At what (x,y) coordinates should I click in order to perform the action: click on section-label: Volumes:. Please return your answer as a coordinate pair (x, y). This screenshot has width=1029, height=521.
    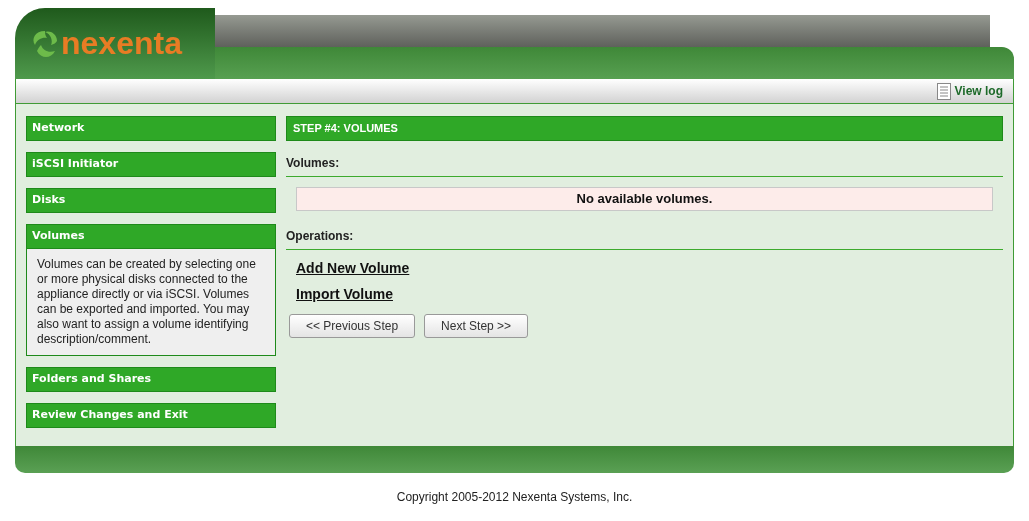
    Looking at the image, I should click on (313, 163).